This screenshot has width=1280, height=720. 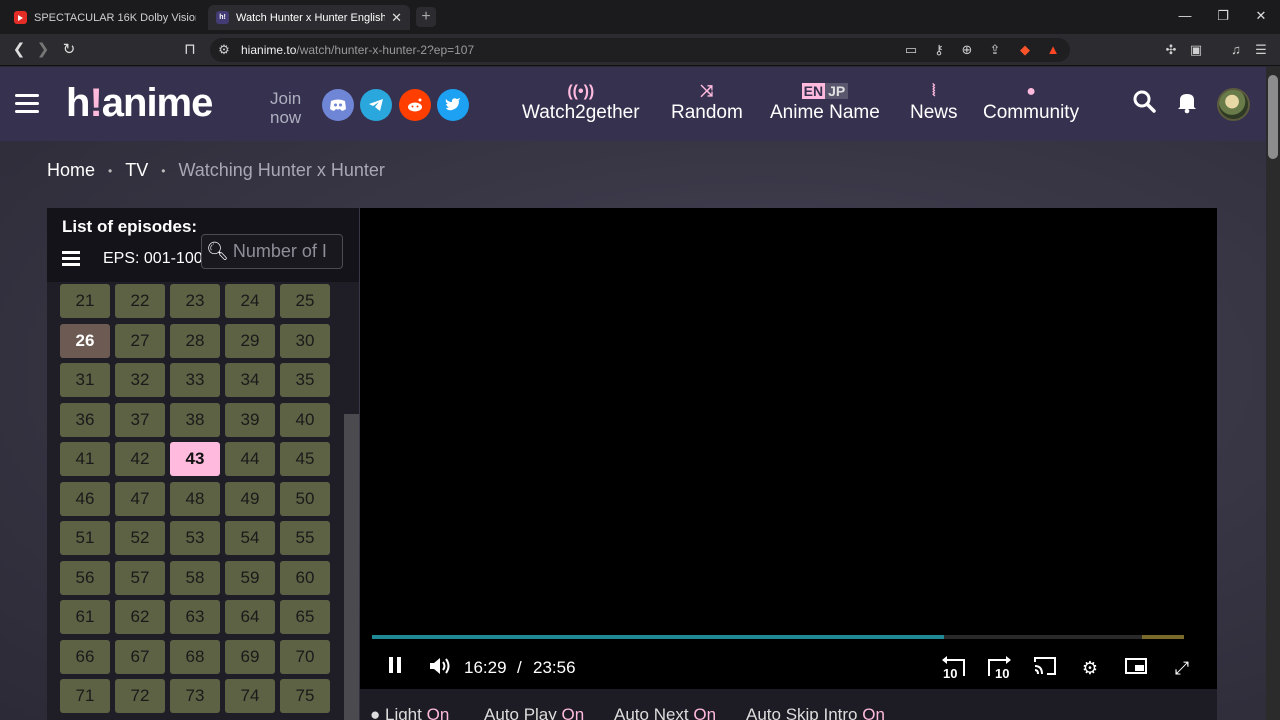 What do you see at coordinates (85, 498) in the screenshot?
I see `episode-button: 46` at bounding box center [85, 498].